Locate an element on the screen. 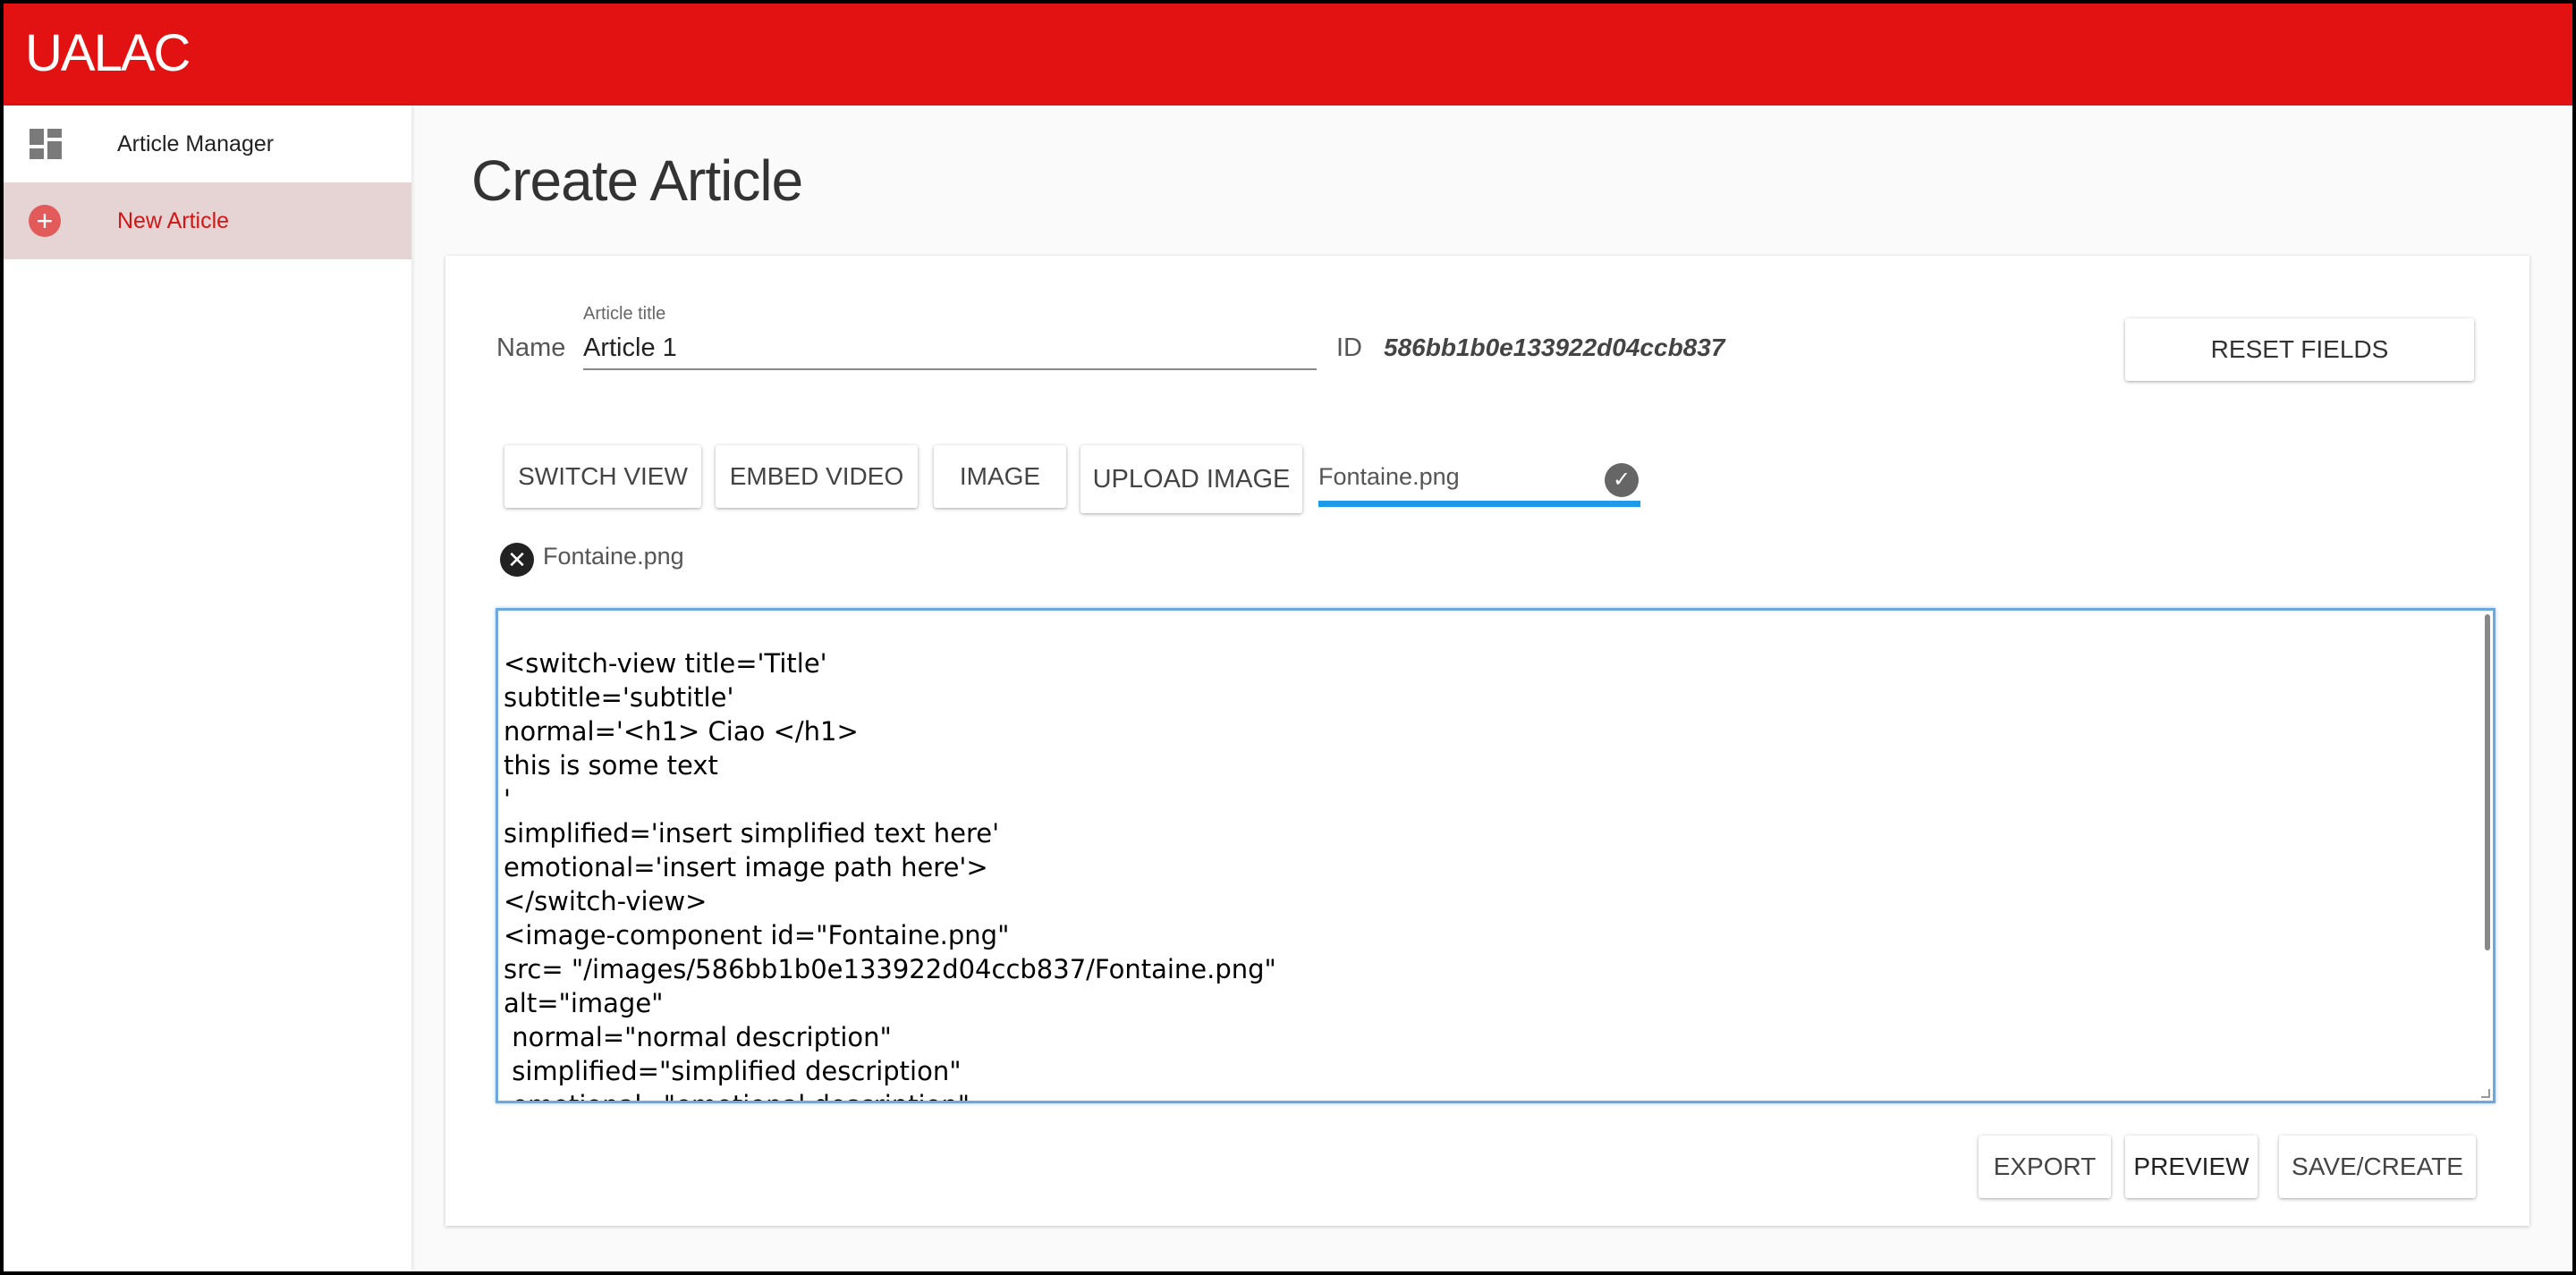 This screenshot has height=1275, width=2576. uploaded-file-field: Fontaine.png ✓ is located at coordinates (1479, 483).